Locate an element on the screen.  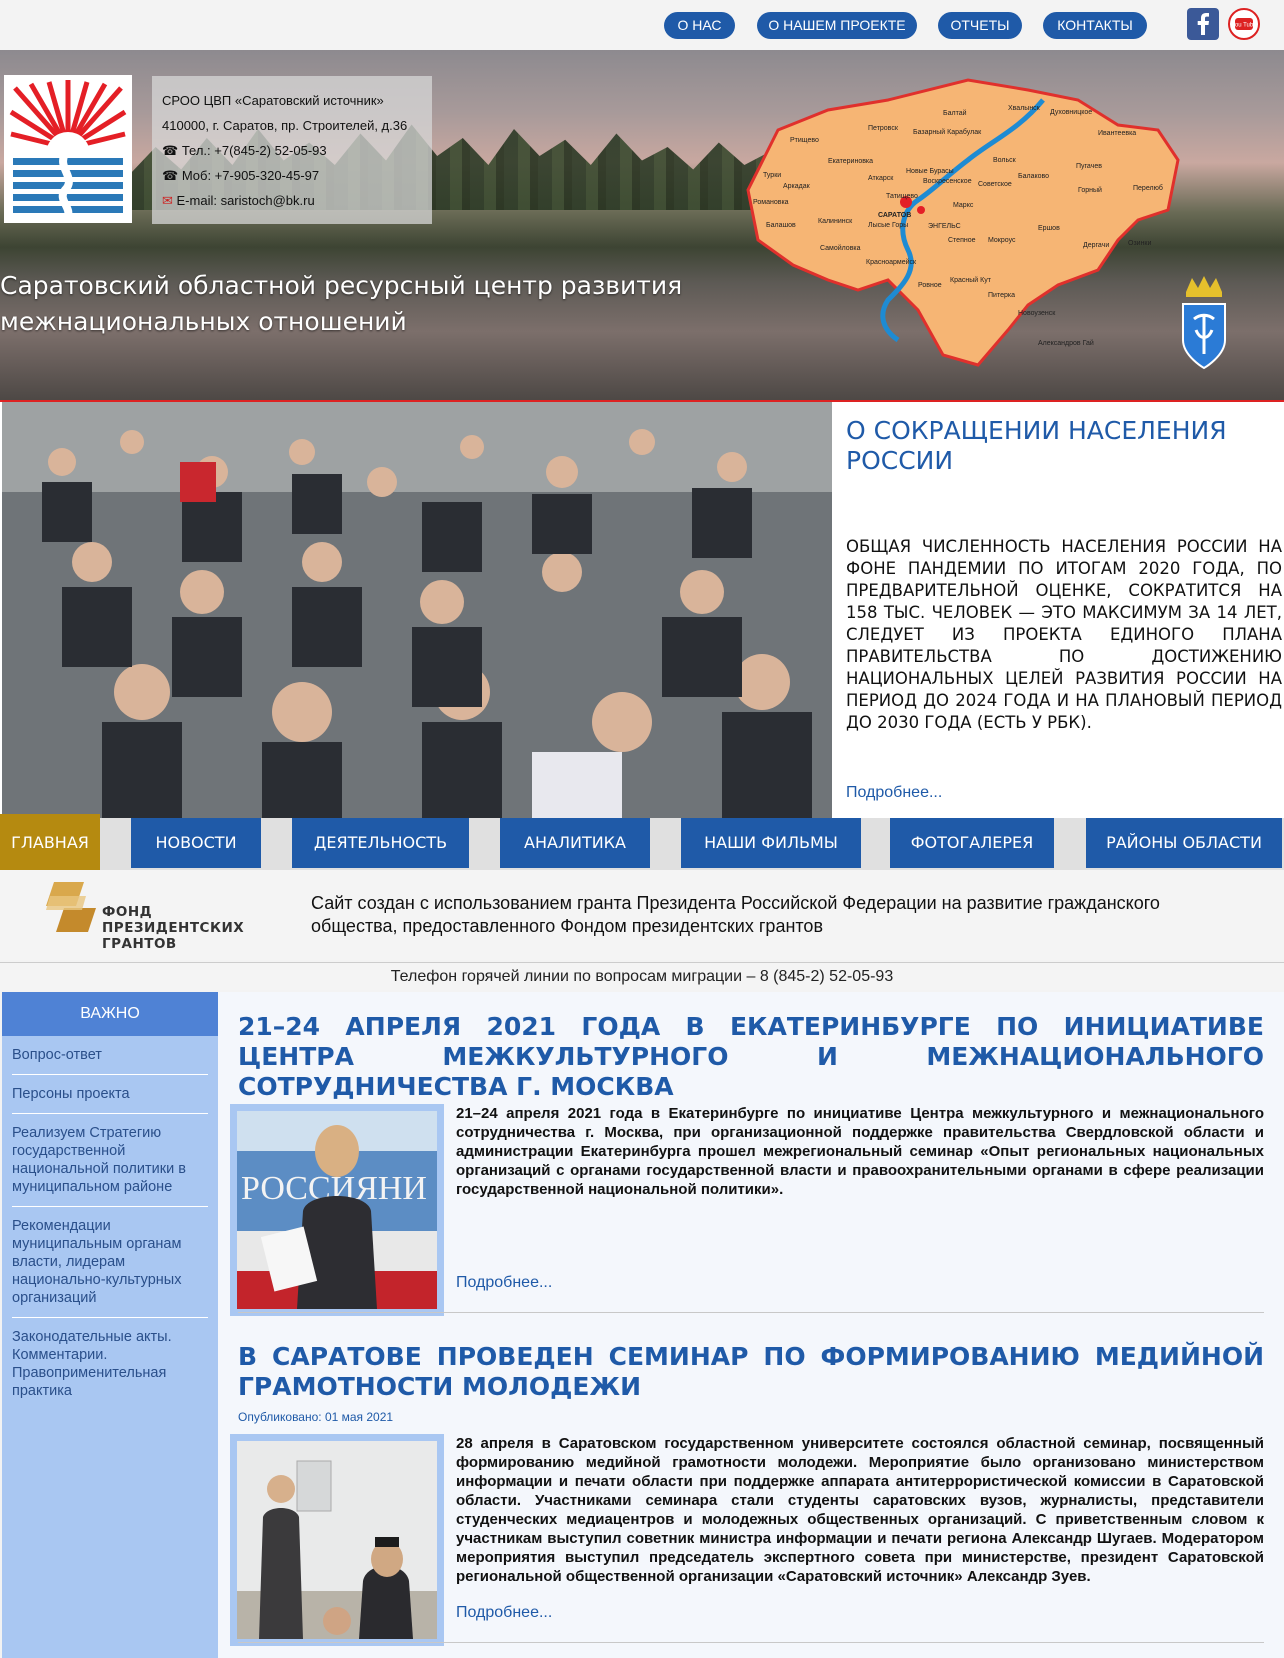
map-label: Красноармейск is located at coordinates (891, 262).